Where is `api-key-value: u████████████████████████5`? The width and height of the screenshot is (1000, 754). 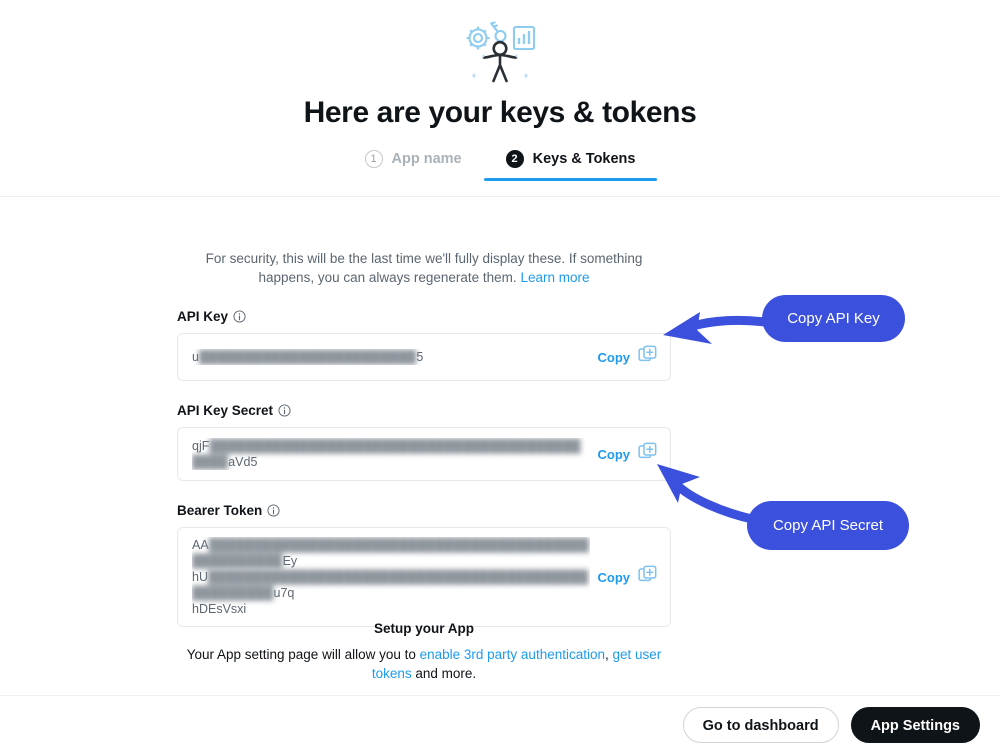 api-key-value: u████████████████████████5 is located at coordinates (391, 357).